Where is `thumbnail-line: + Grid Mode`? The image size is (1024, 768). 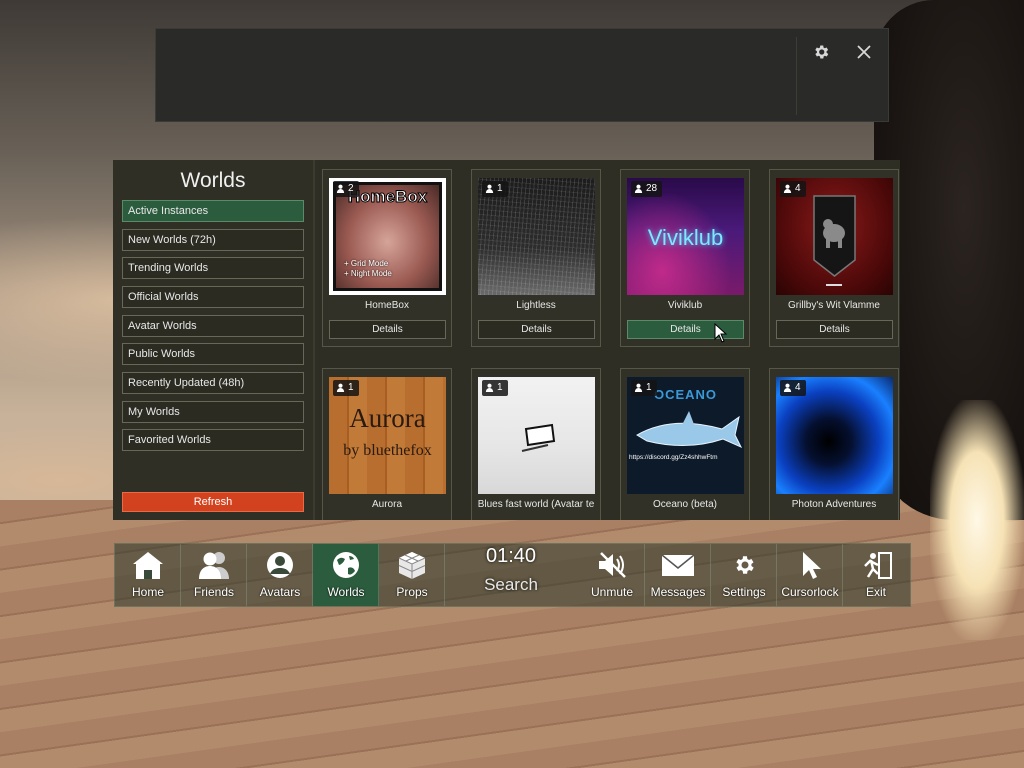
thumbnail-line: + Grid Mode is located at coordinates (366, 263).